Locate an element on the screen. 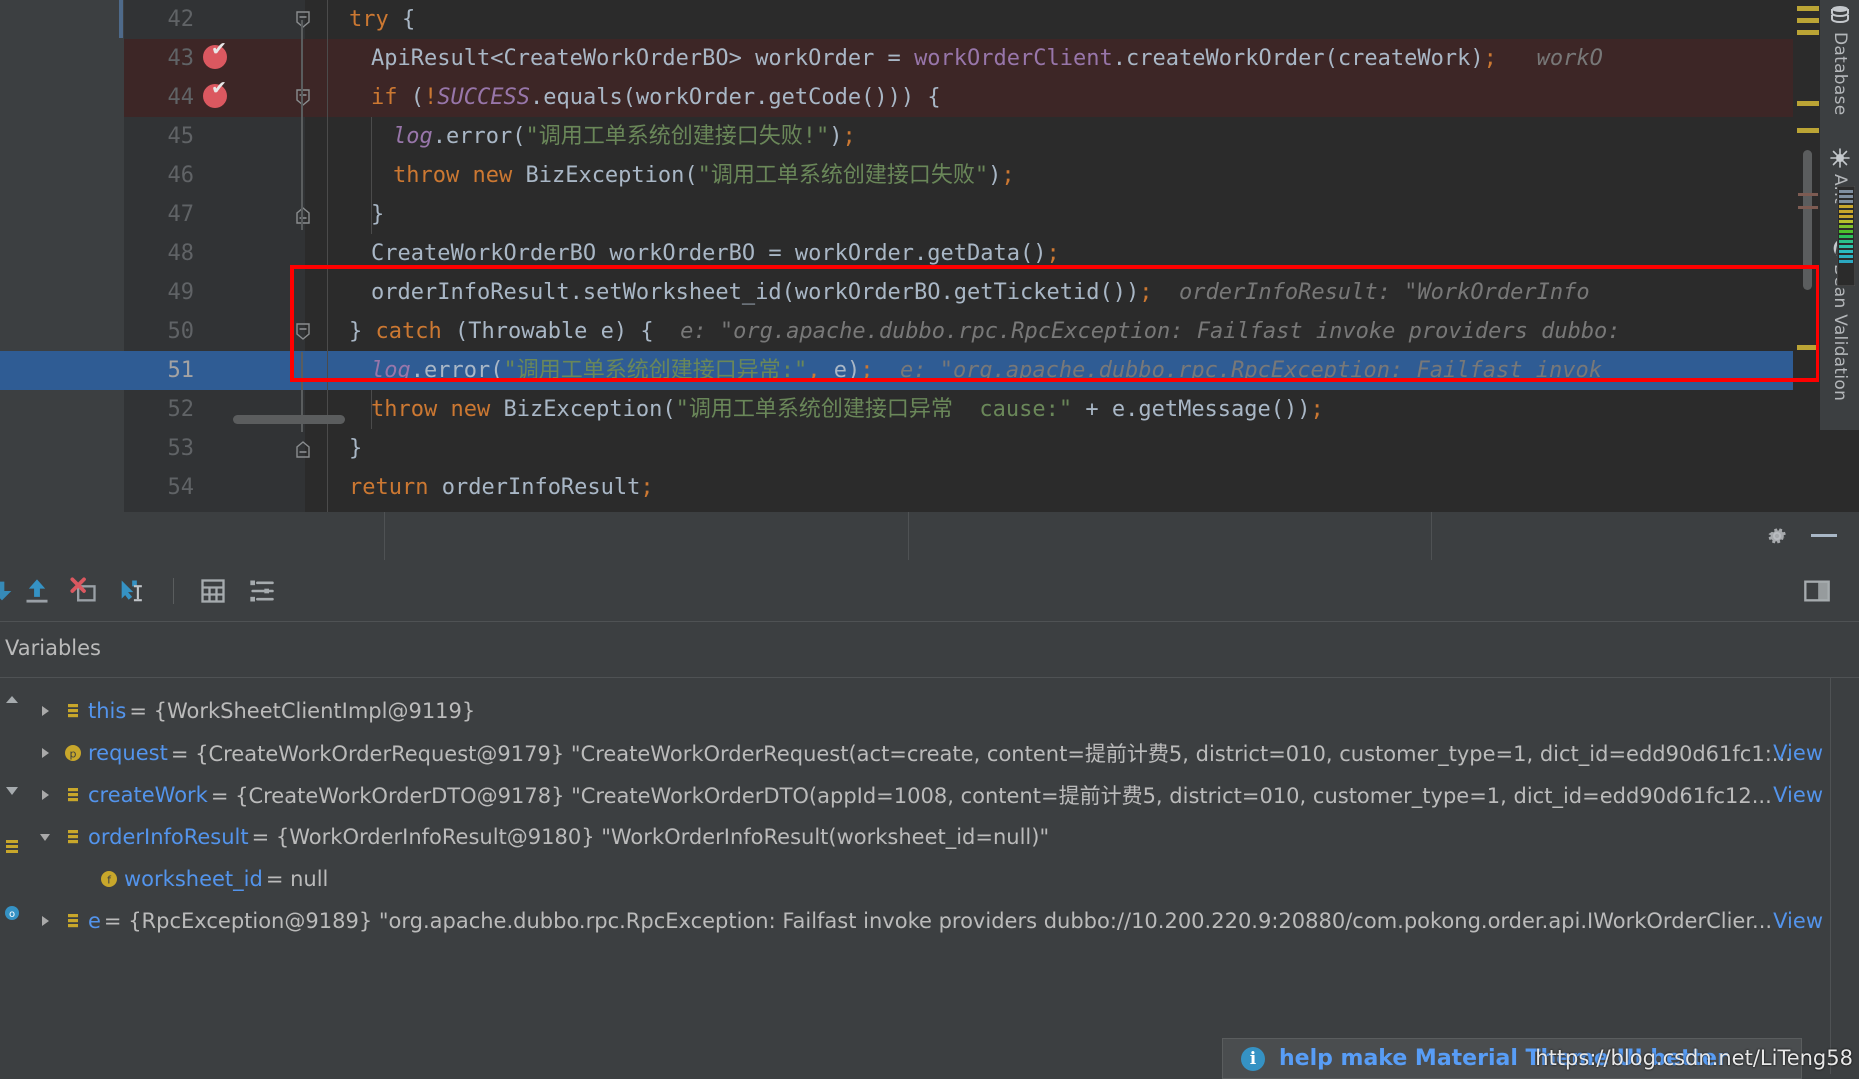 This screenshot has height=1079, width=1859. variable-row: f worksheet_id = null is located at coordinates (927, 879).